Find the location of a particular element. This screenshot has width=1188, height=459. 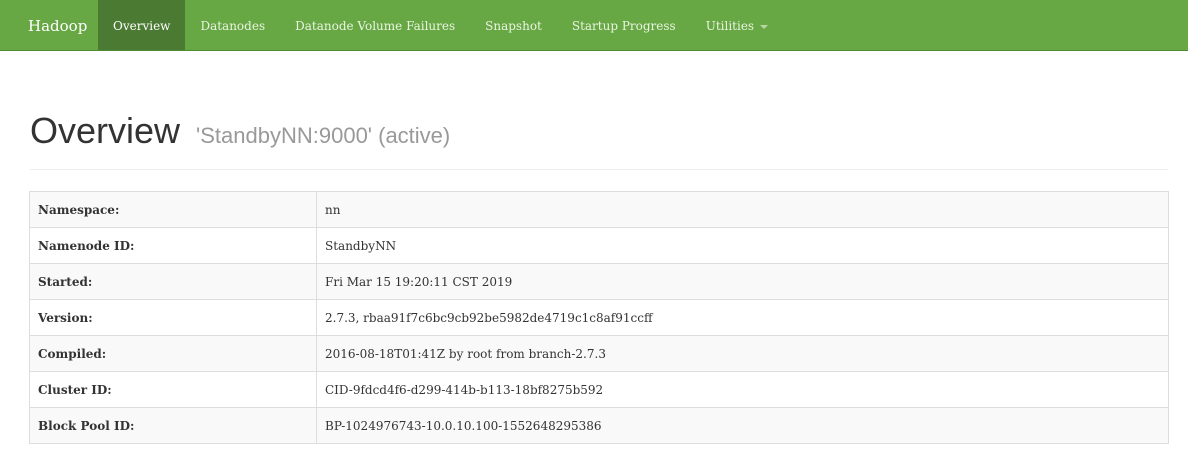

row-value: BP-1024976743-10.0.10.100-1552648295386 is located at coordinates (742, 425).